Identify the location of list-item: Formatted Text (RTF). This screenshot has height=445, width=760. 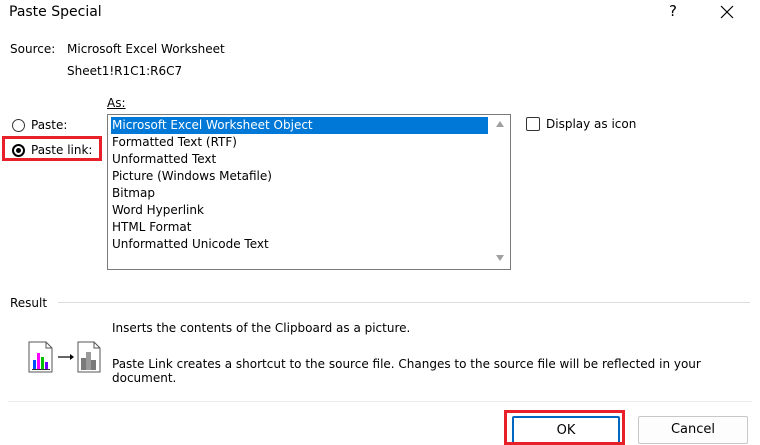
(299, 142).